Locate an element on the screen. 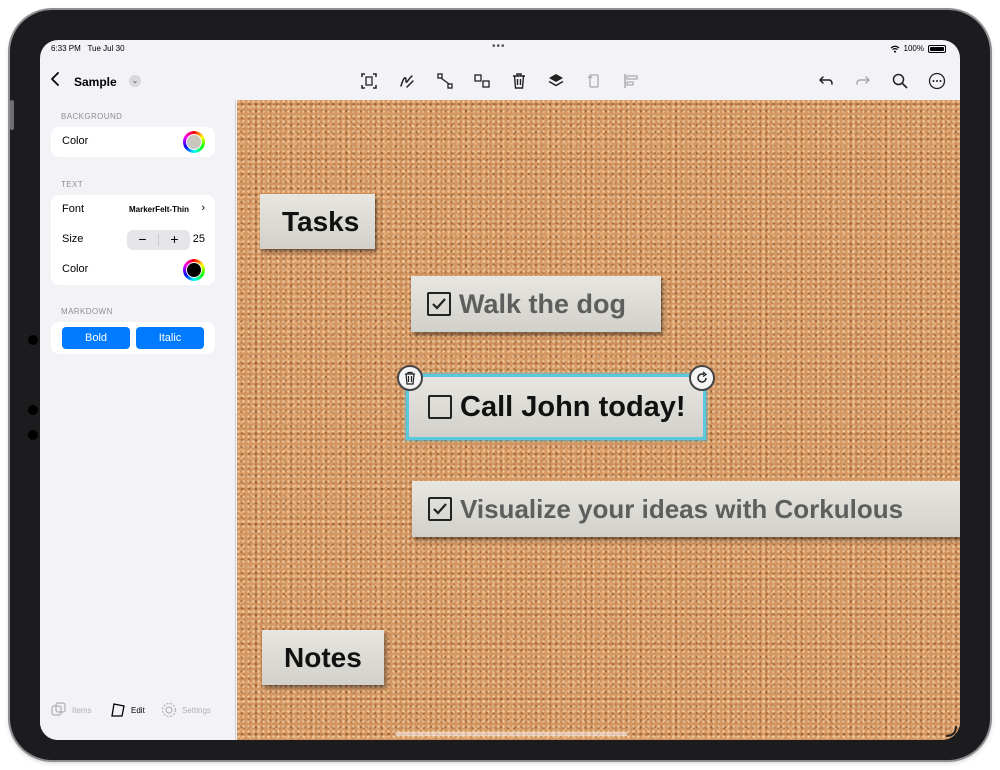 The width and height of the screenshot is (1000, 770). back-icon is located at coordinates (58, 80).